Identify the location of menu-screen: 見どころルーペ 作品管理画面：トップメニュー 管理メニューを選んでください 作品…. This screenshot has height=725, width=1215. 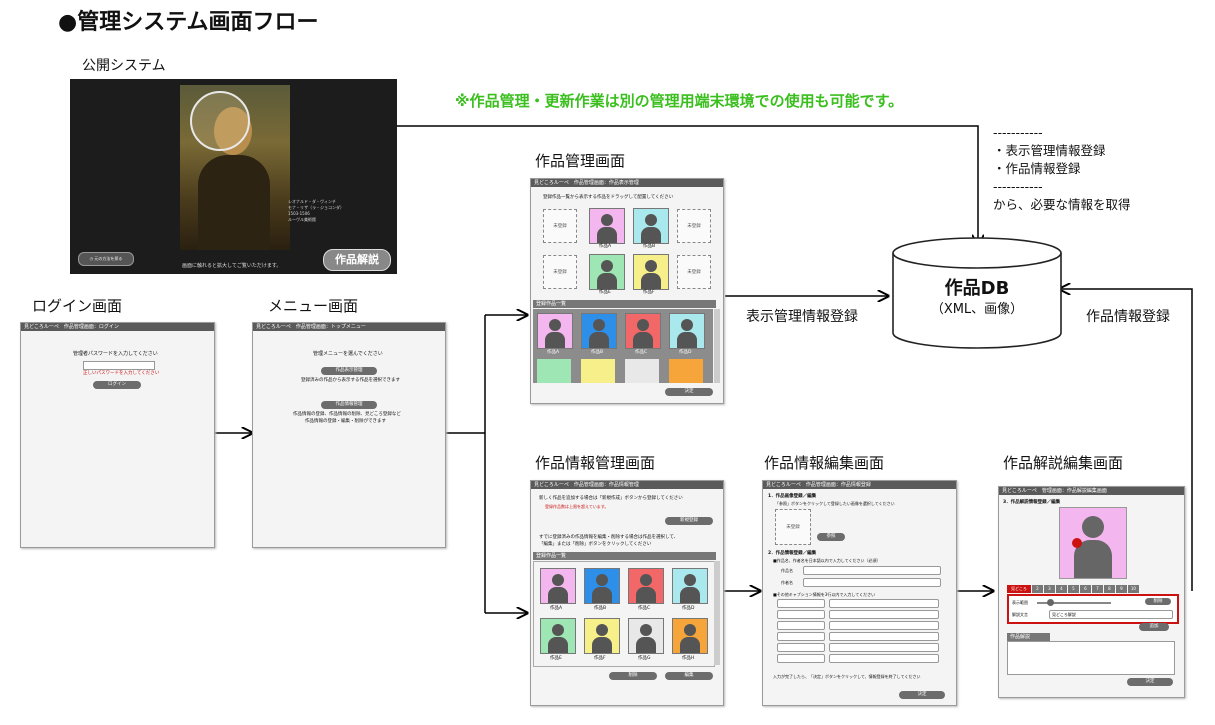
(349, 435).